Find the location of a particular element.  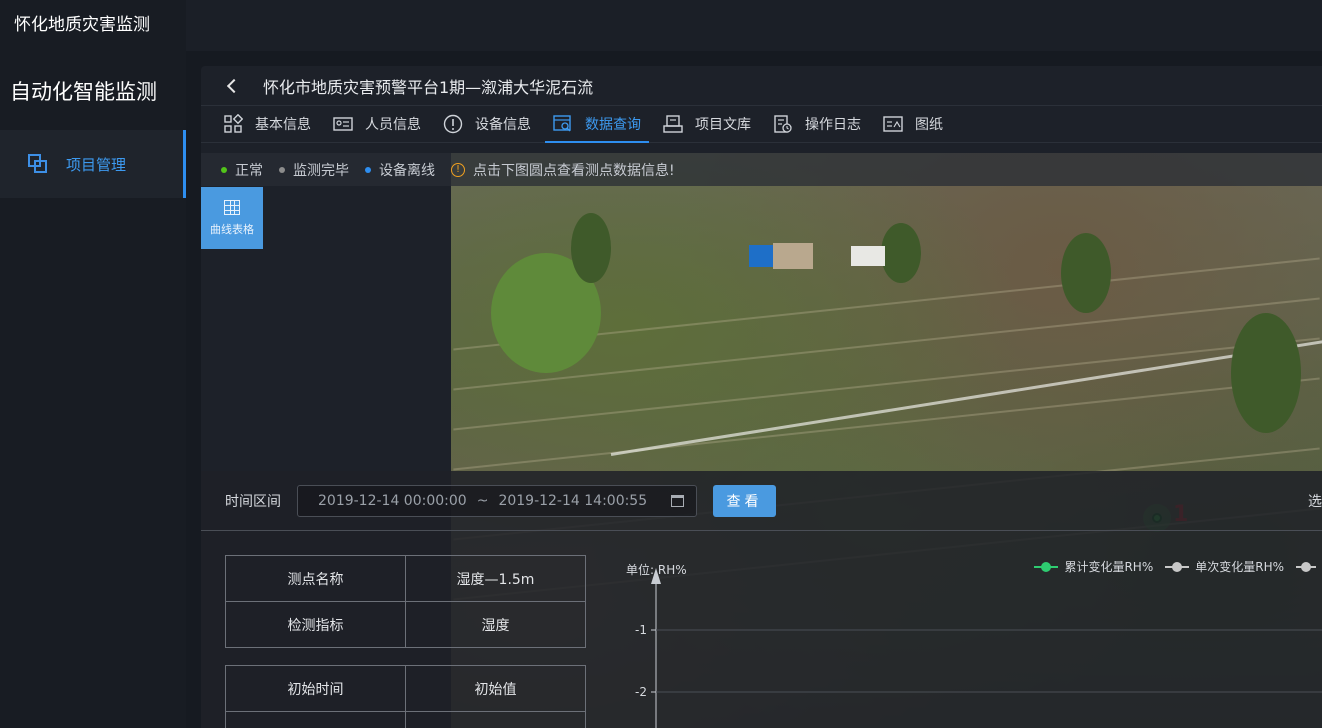

id-card-icon is located at coordinates (343, 124).